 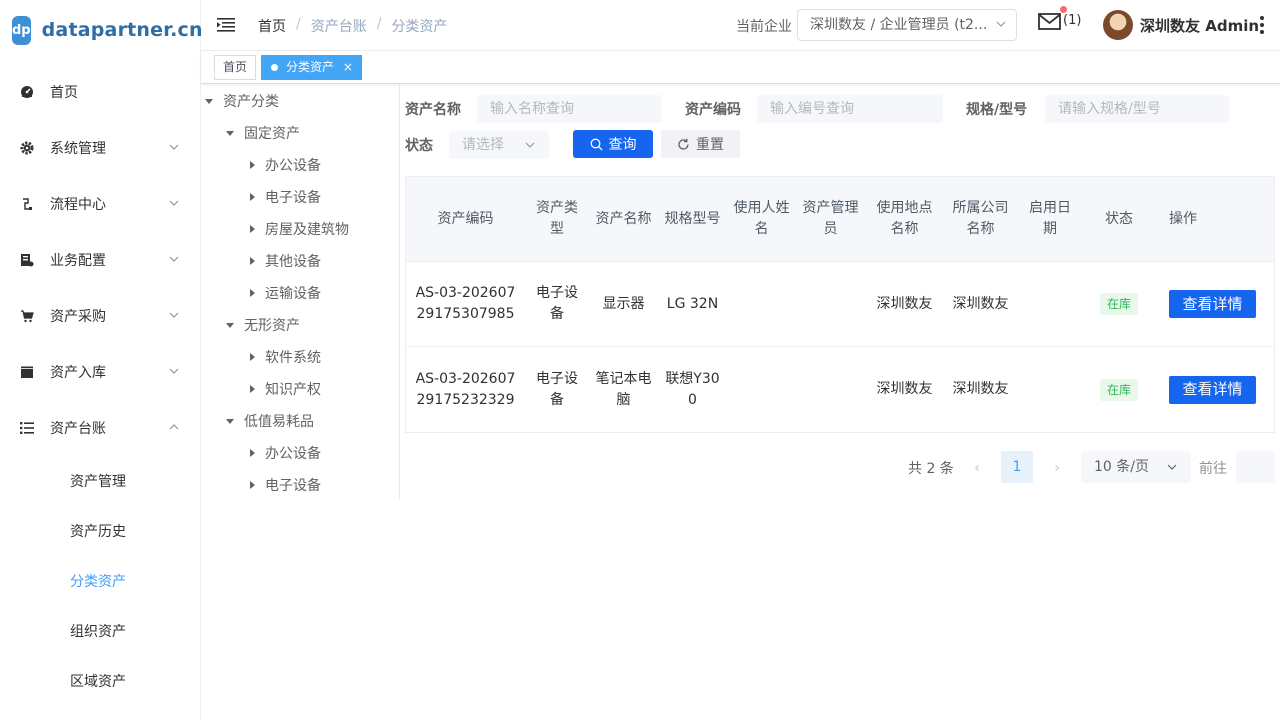 What do you see at coordinates (311, 67) in the screenshot?
I see `tag-category-assets: 分类资产 ×` at bounding box center [311, 67].